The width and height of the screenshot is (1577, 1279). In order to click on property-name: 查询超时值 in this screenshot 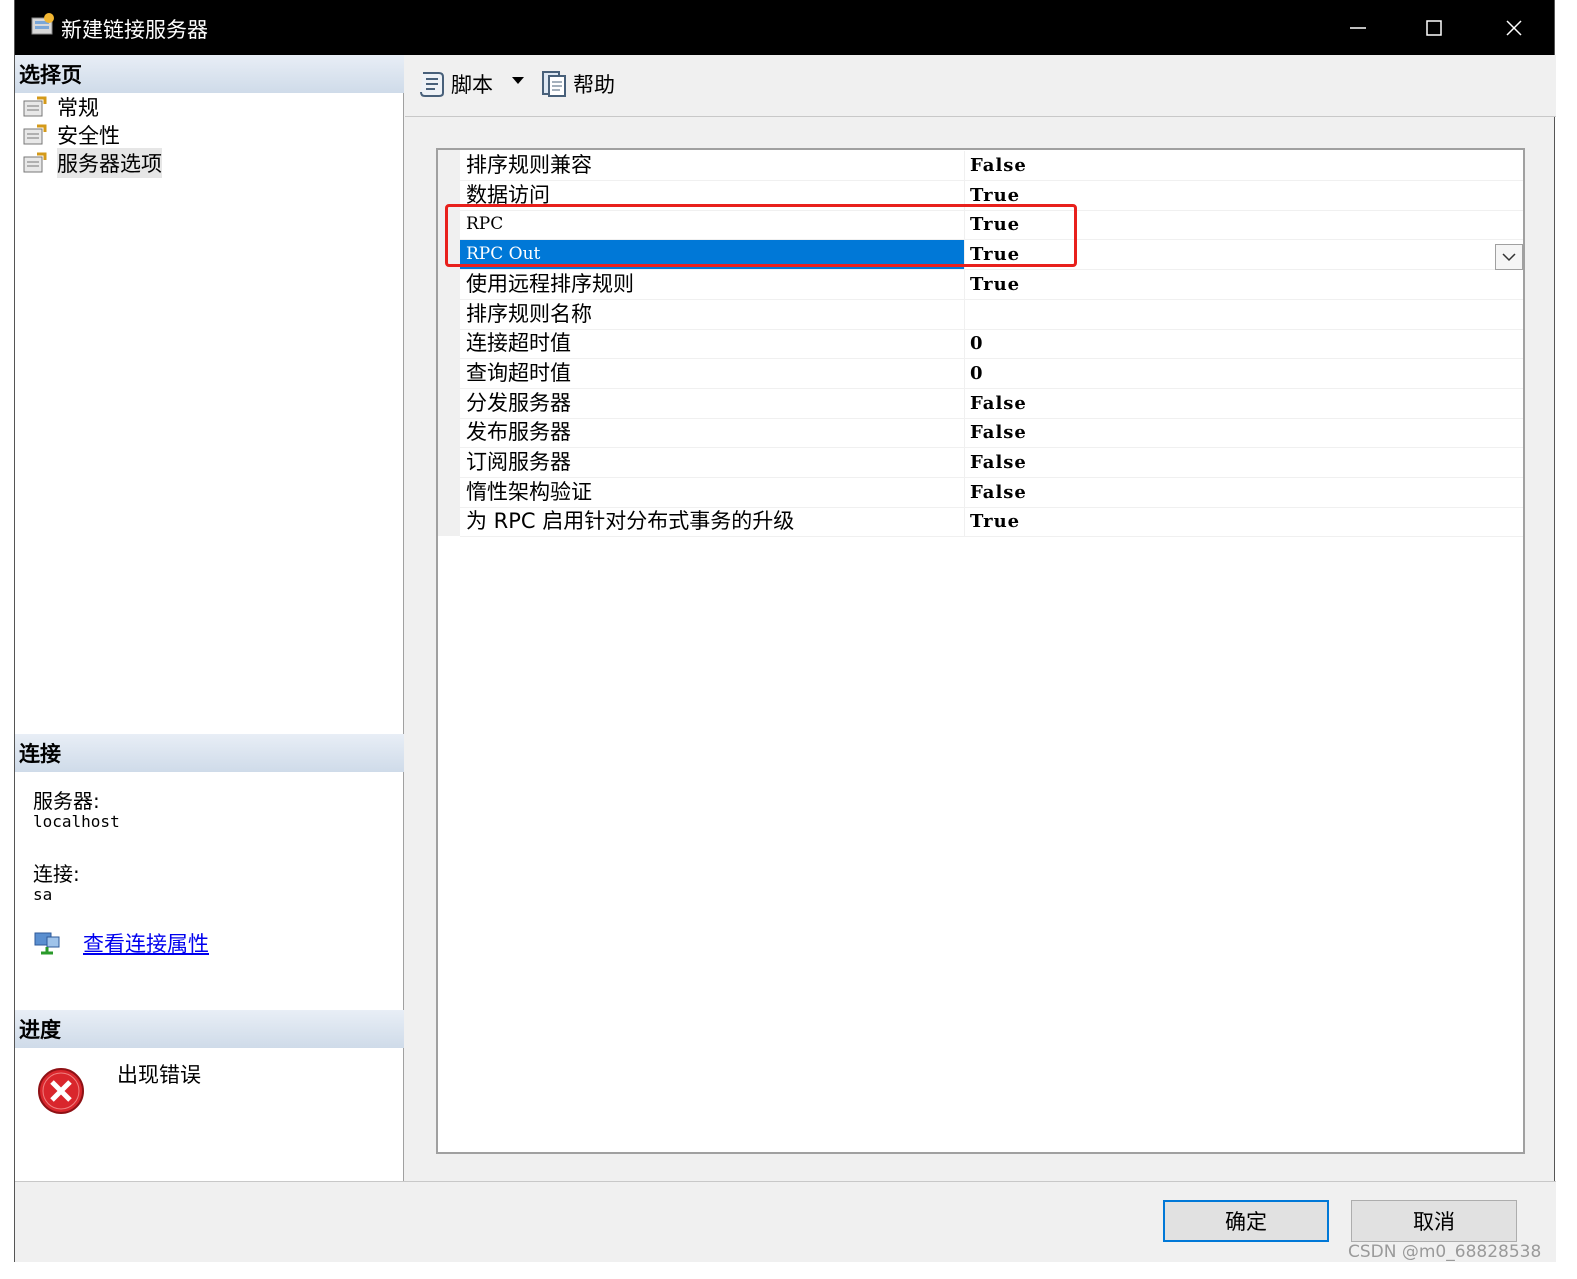, I will do `click(712, 373)`.